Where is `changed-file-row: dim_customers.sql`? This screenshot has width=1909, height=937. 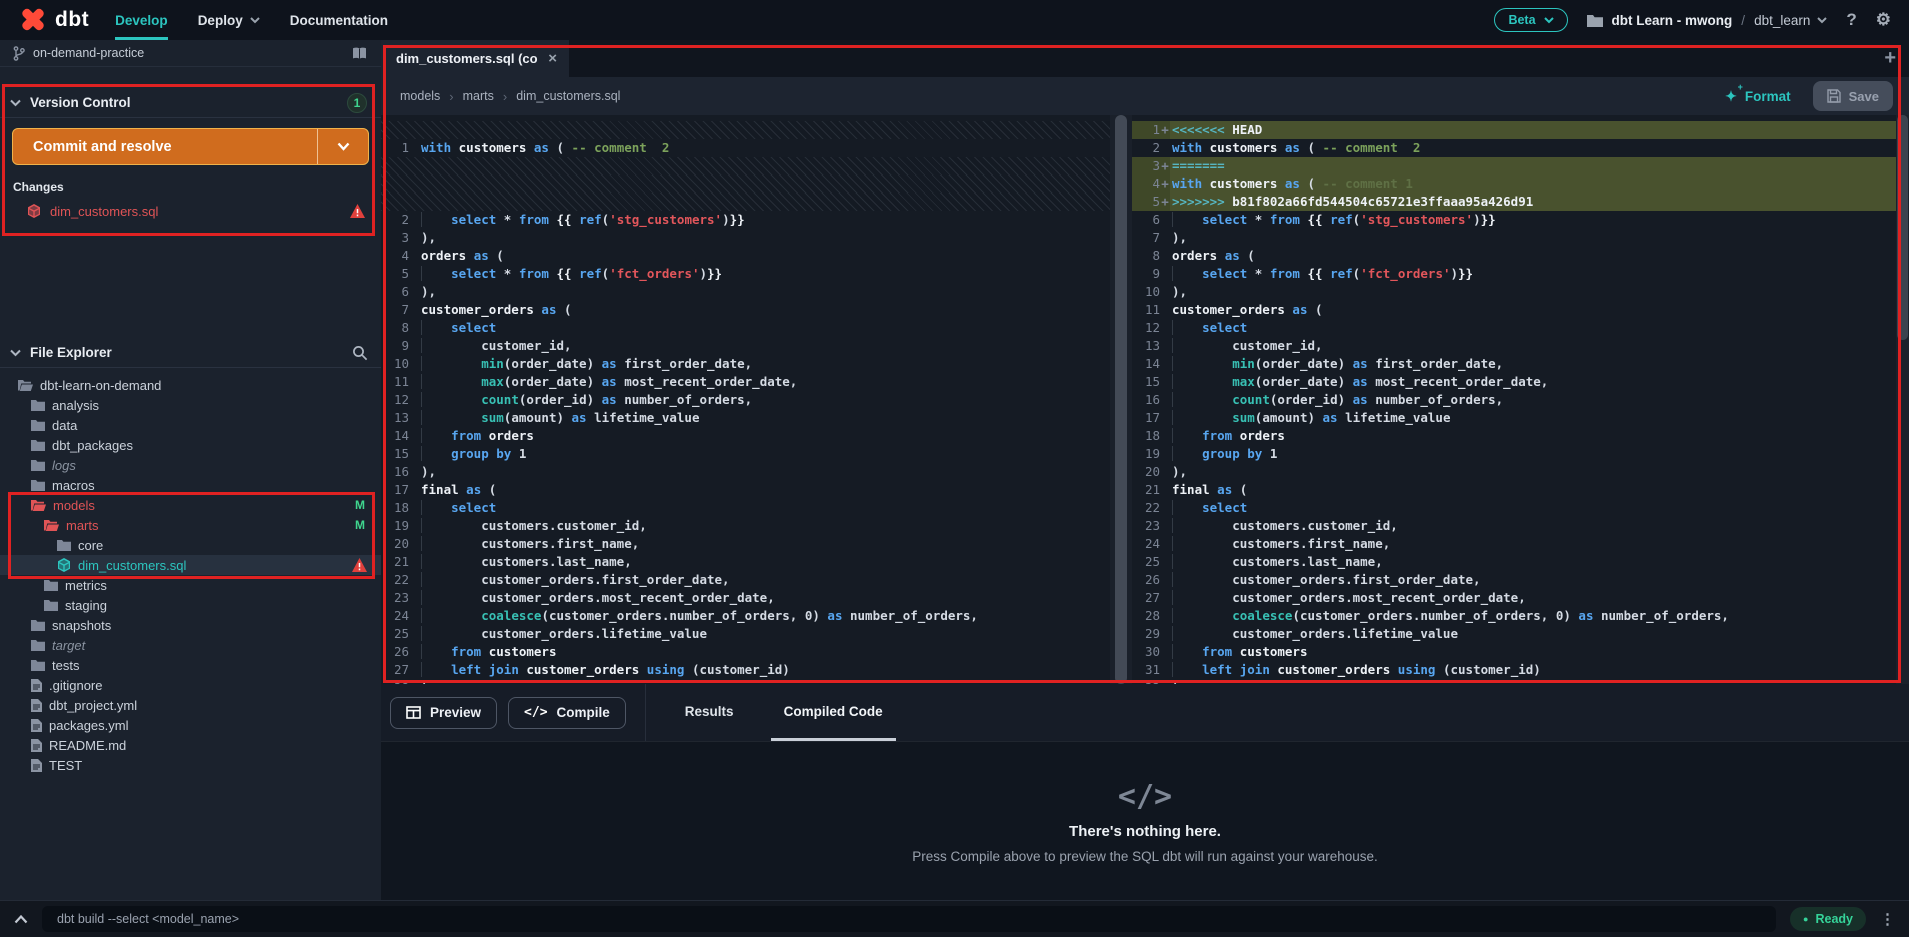
changed-file-row: dim_customers.sql is located at coordinates (190, 211).